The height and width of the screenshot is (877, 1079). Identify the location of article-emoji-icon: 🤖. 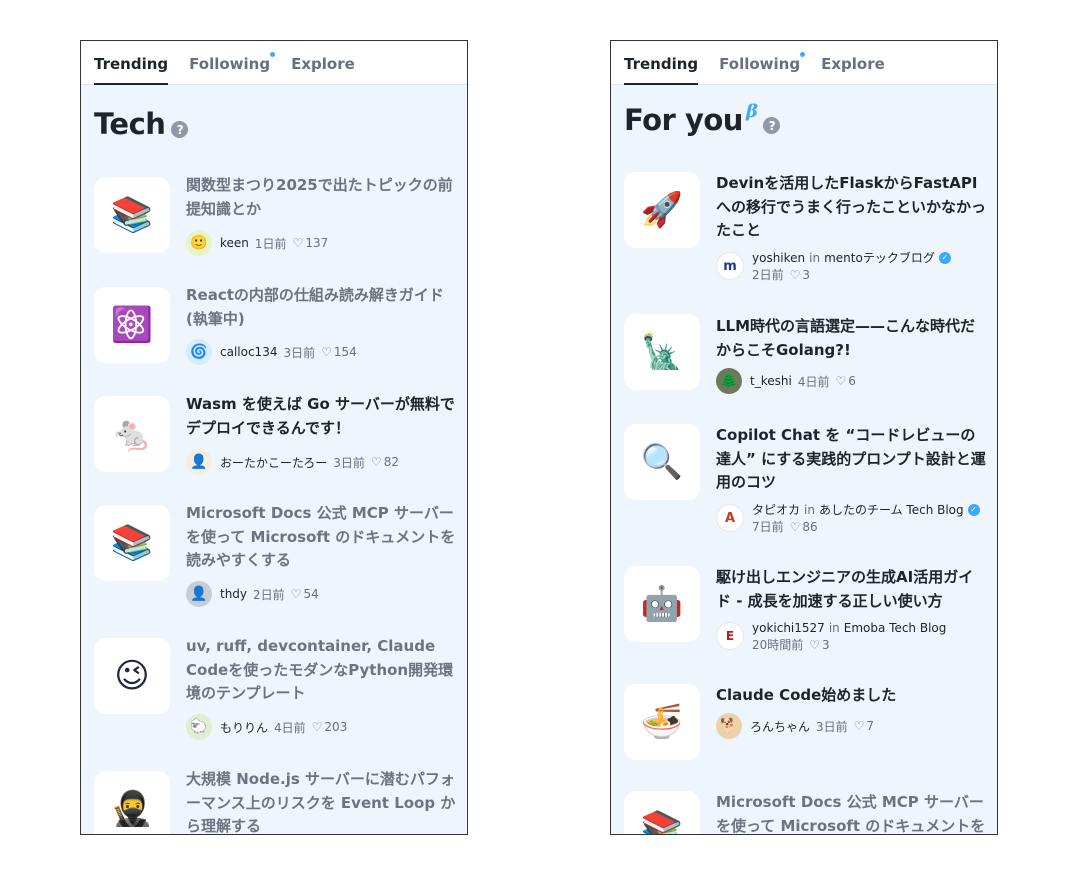
(662, 604).